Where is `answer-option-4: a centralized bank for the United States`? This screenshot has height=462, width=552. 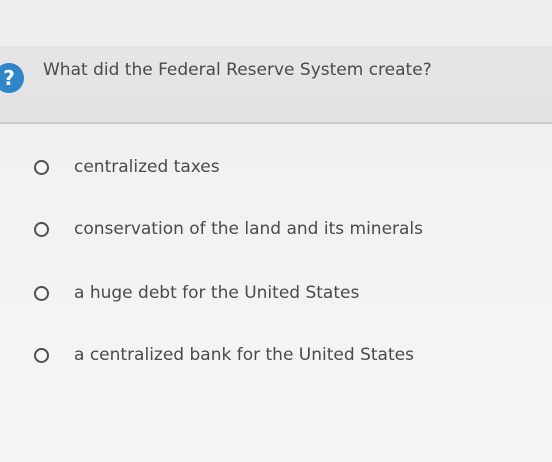 answer-option-4: a centralized bank for the United States is located at coordinates (224, 355).